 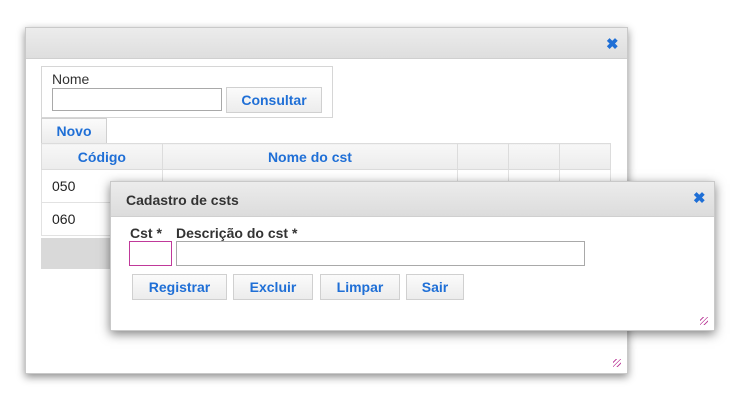 I want to click on limpar-button: Limpar, so click(x=360, y=287).